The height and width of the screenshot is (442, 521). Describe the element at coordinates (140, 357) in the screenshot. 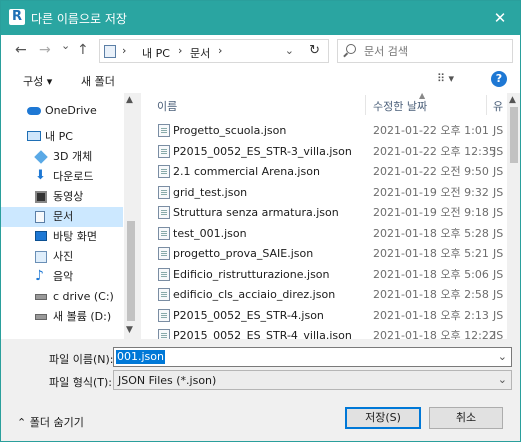

I see `filename-value: 001.json` at that location.